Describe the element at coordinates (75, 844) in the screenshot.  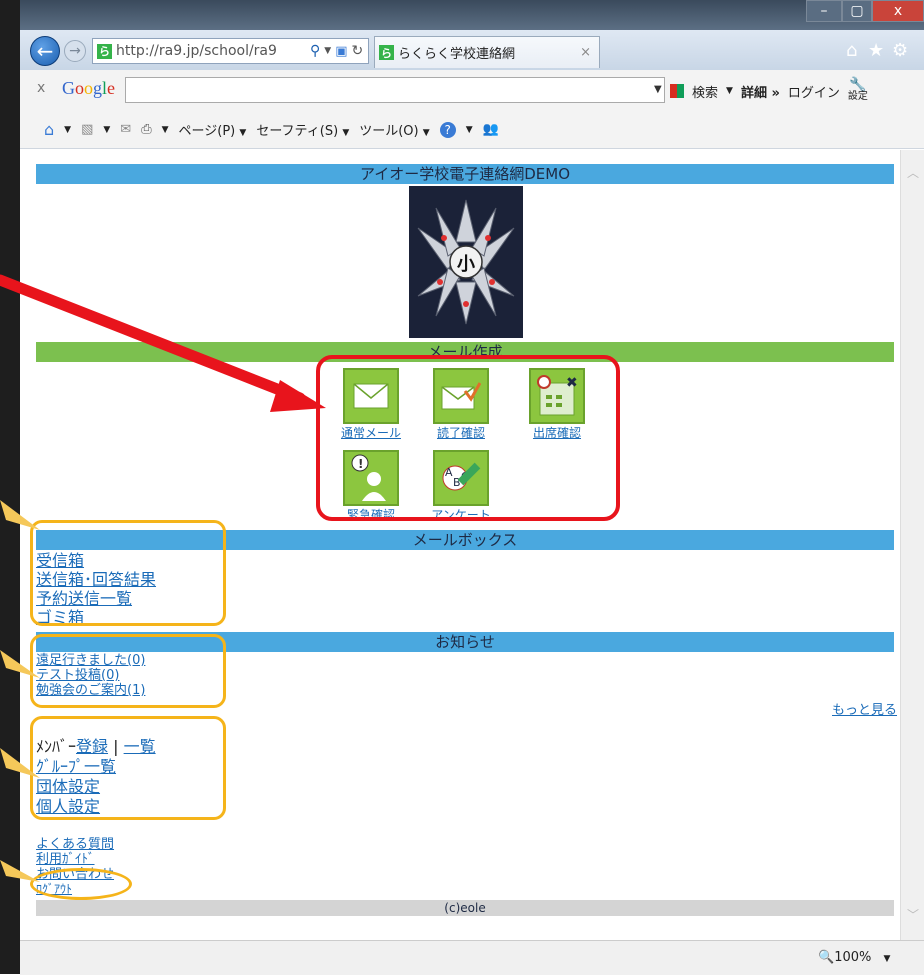
I see `faq-link: よくある質問` at that location.